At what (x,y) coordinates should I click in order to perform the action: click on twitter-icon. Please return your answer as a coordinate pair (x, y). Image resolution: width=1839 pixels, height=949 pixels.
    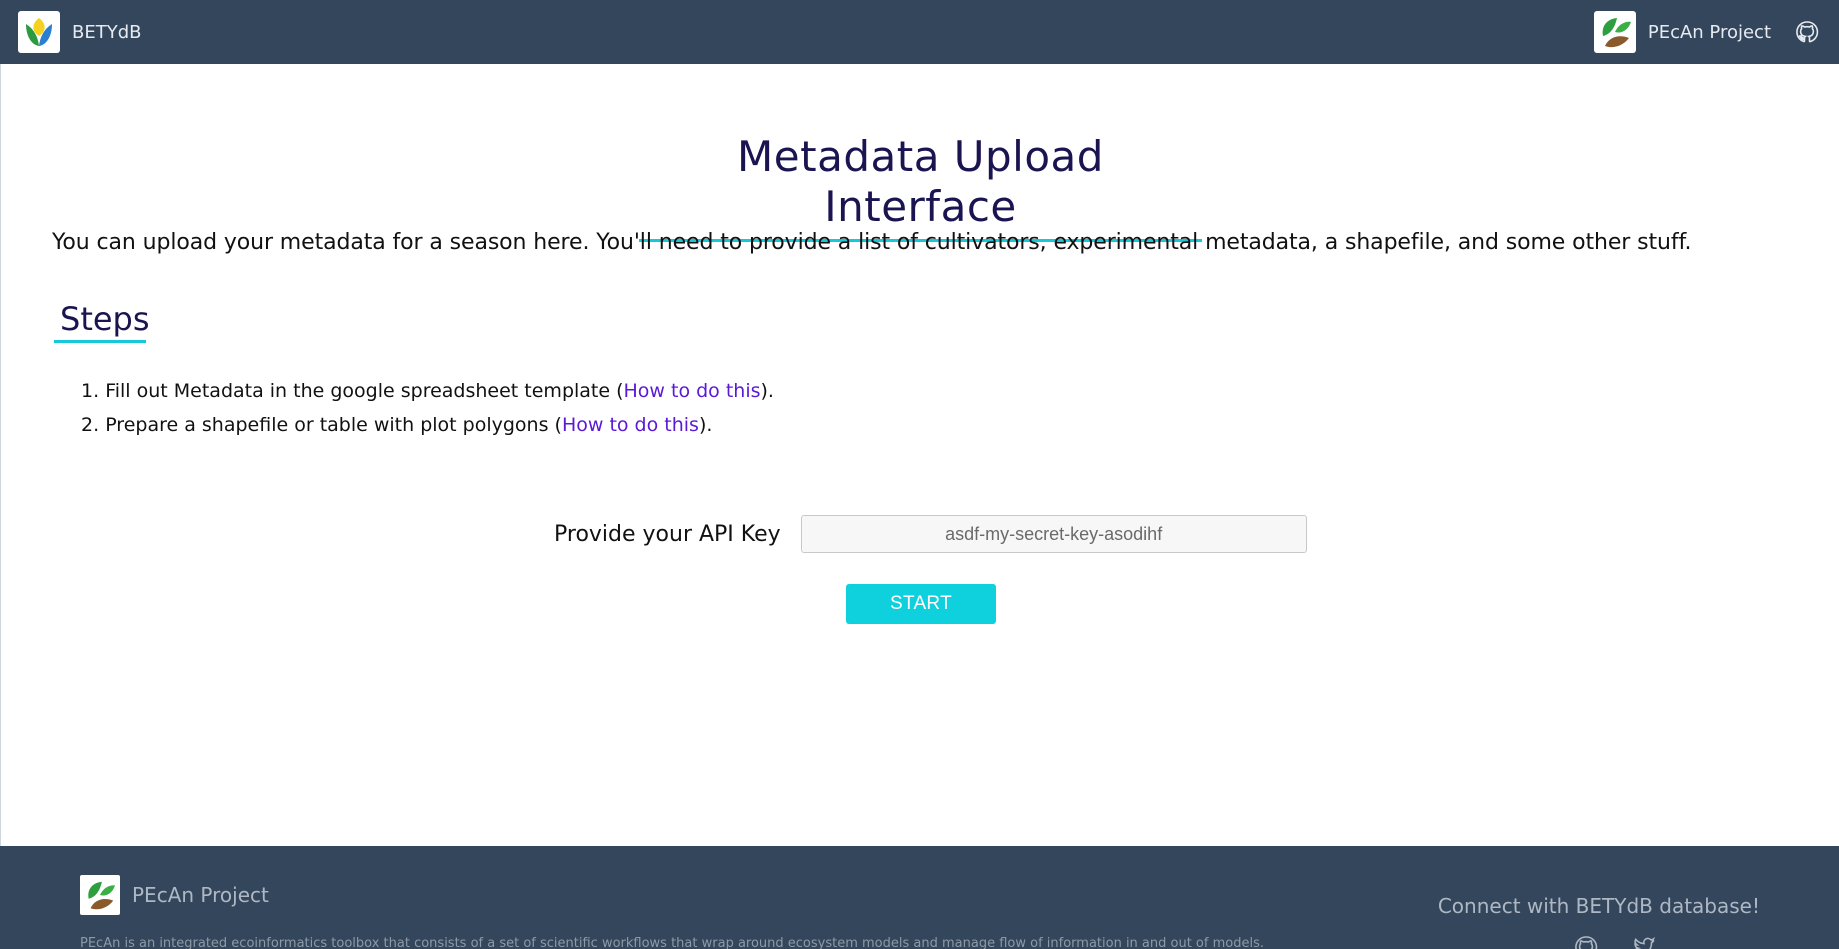
    Looking at the image, I should click on (1644, 940).